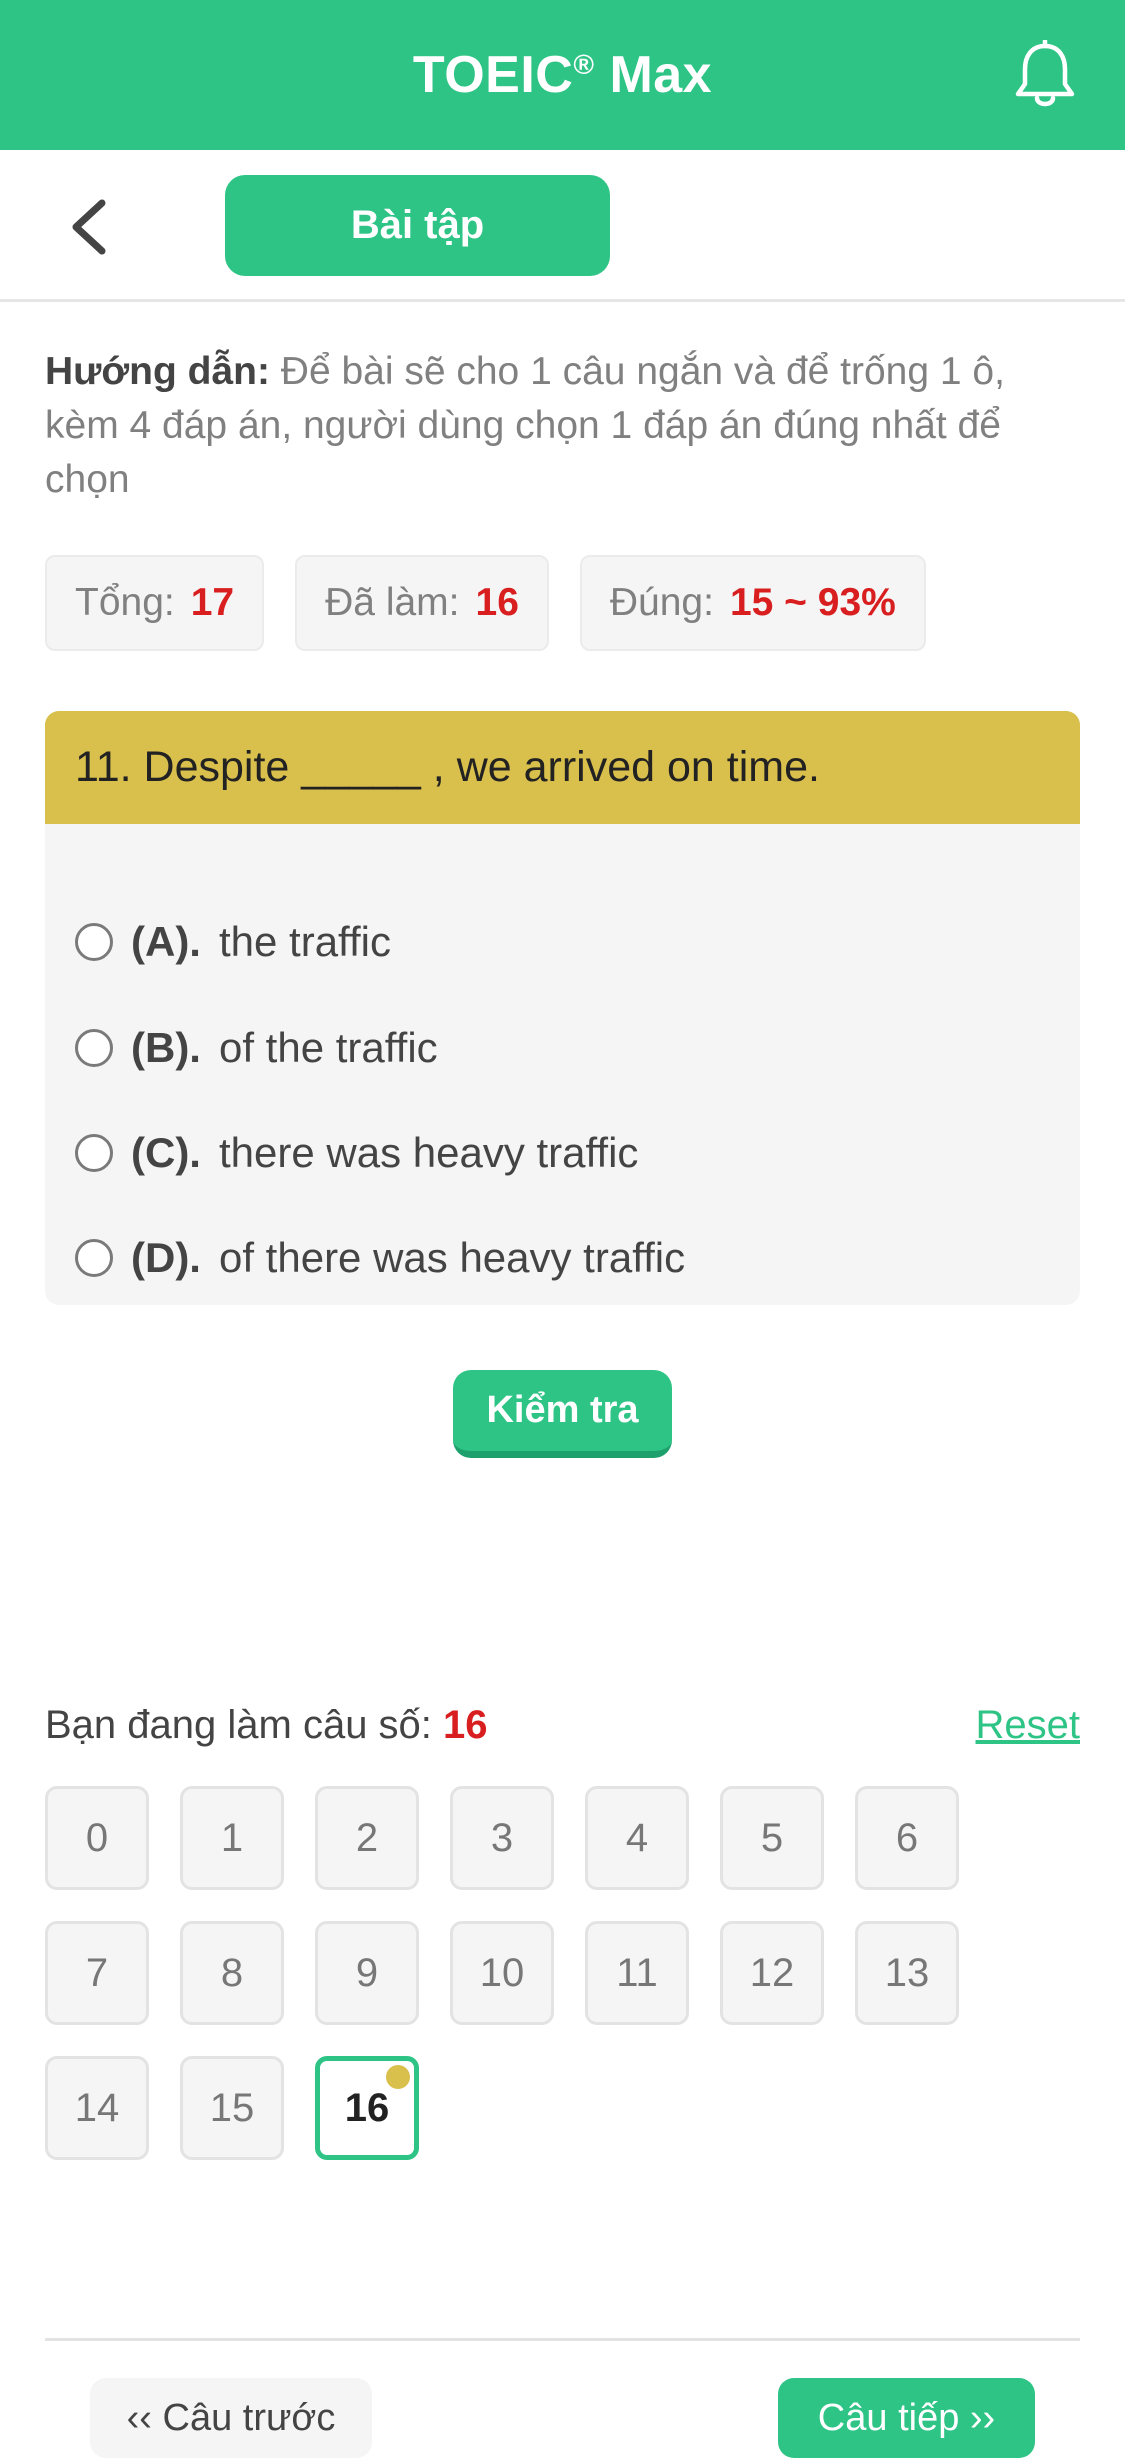  I want to click on question-cell: 0, so click(97, 1838).